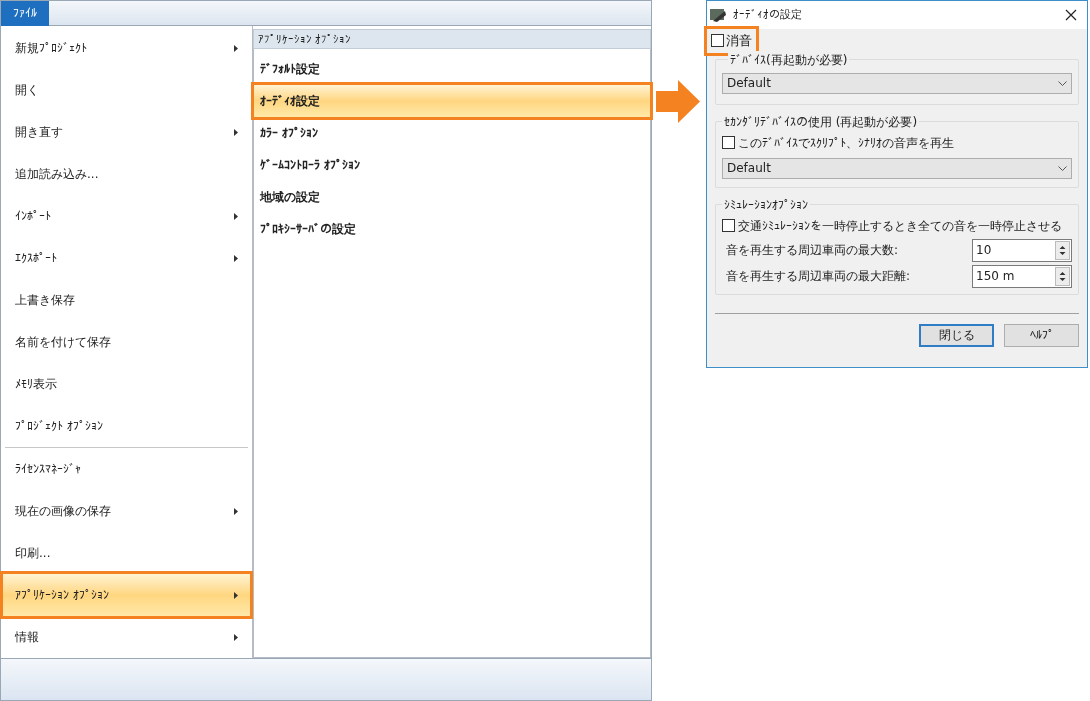 This screenshot has height=701, width=1090. I want to click on app-icon, so click(718, 15).